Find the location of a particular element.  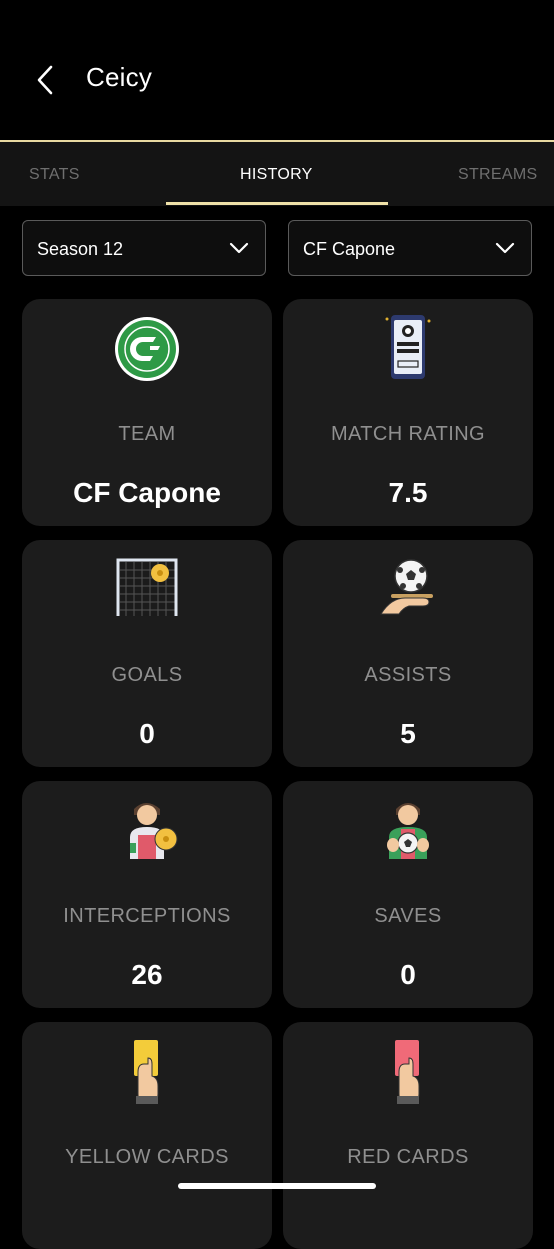

stat-label: MATCH RATING is located at coordinates (408, 434).